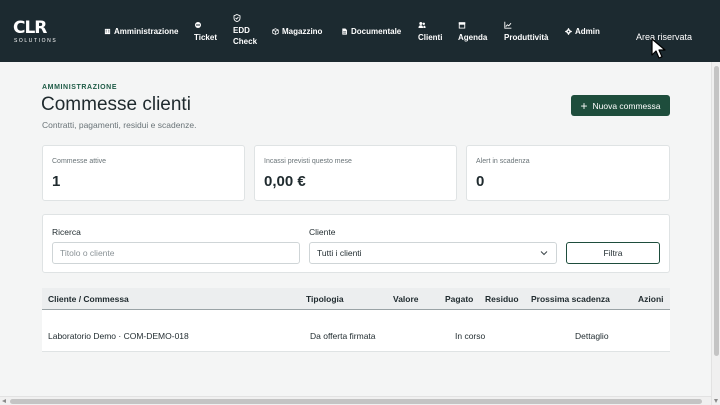  What do you see at coordinates (470, 336) in the screenshot?
I see `cell-pagato-status: In corso` at bounding box center [470, 336].